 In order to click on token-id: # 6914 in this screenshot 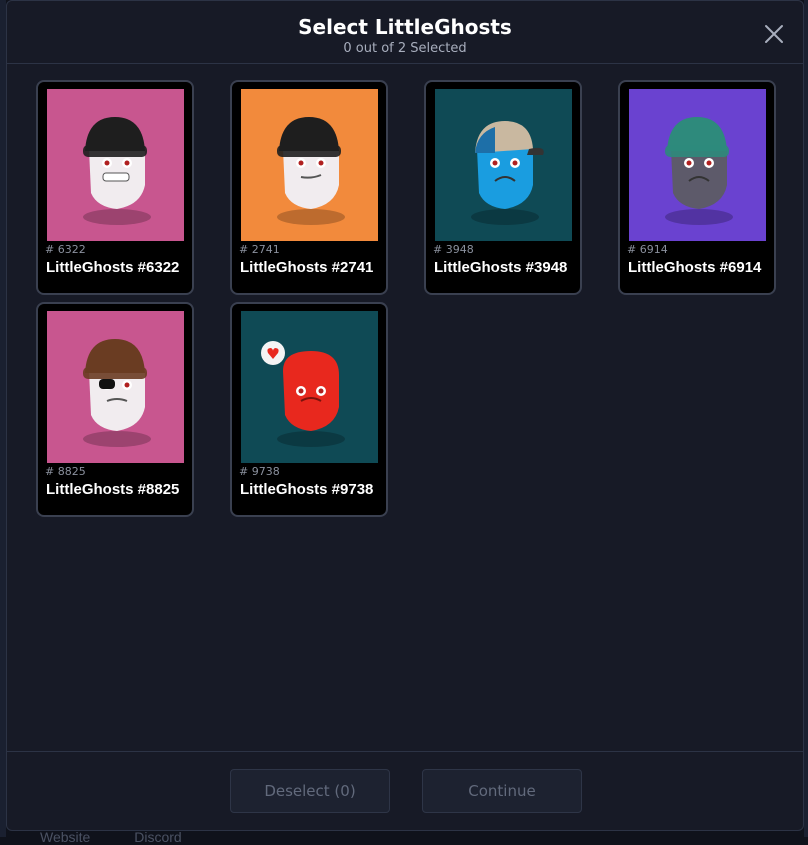, I will do `click(647, 249)`.